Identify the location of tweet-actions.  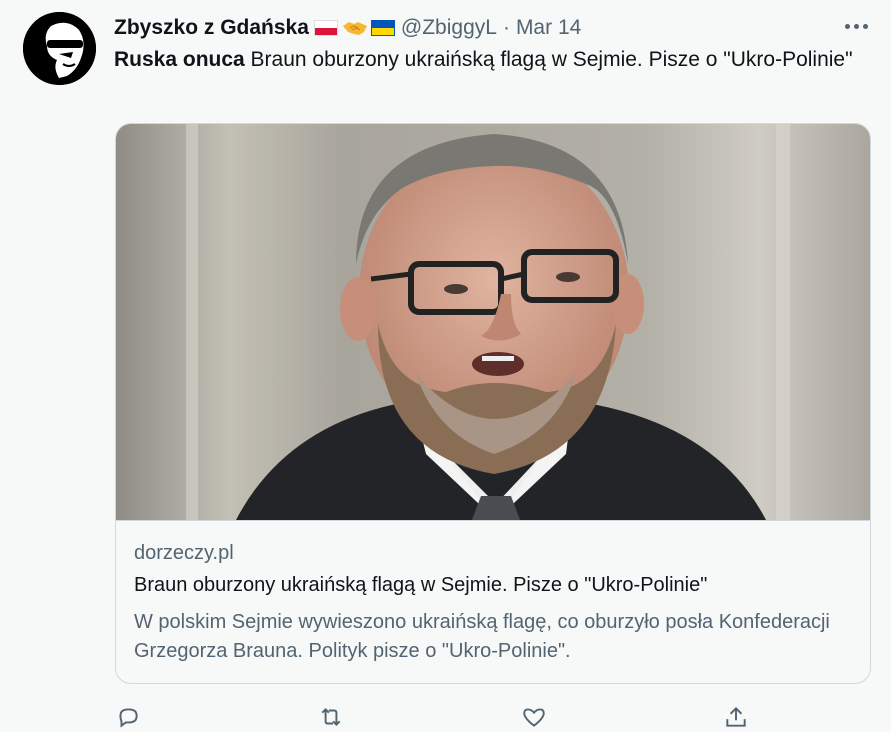
(445, 716).